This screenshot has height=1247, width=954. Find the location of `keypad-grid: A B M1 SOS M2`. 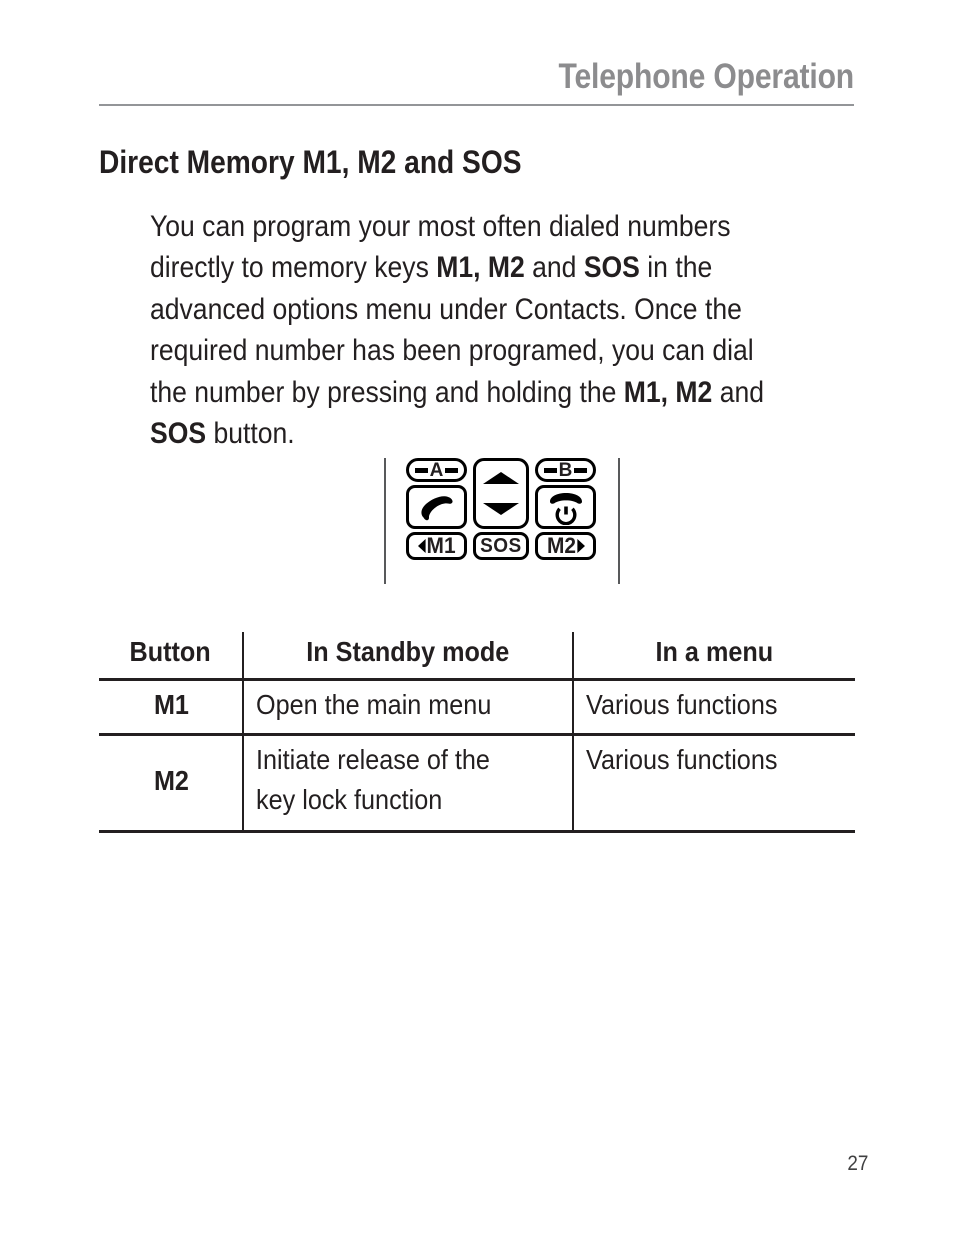

keypad-grid: A B M1 SOS M2 is located at coordinates (501, 521).